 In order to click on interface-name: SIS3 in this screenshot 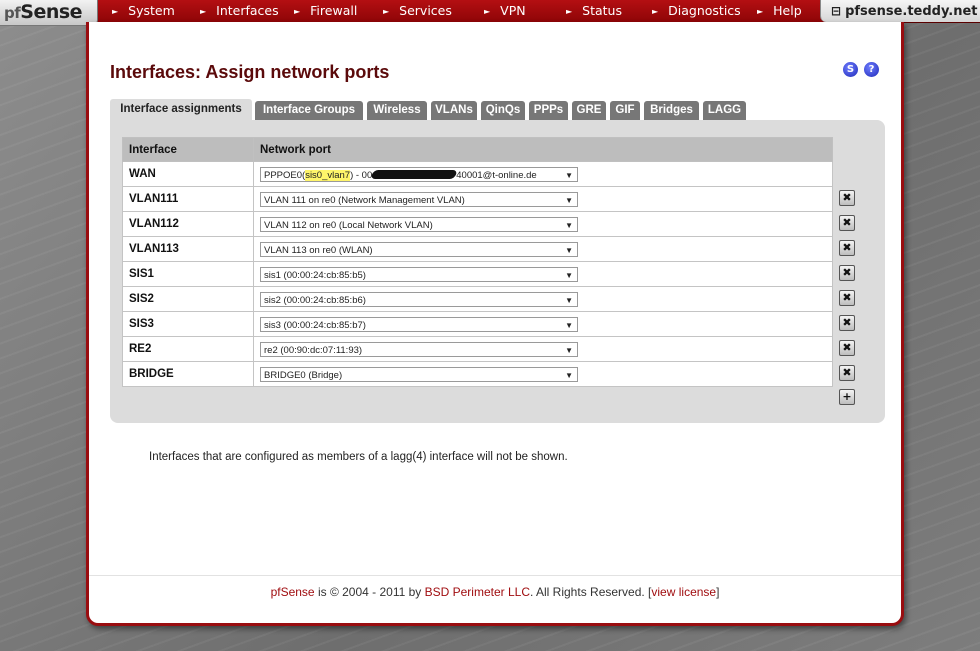, I will do `click(188, 324)`.